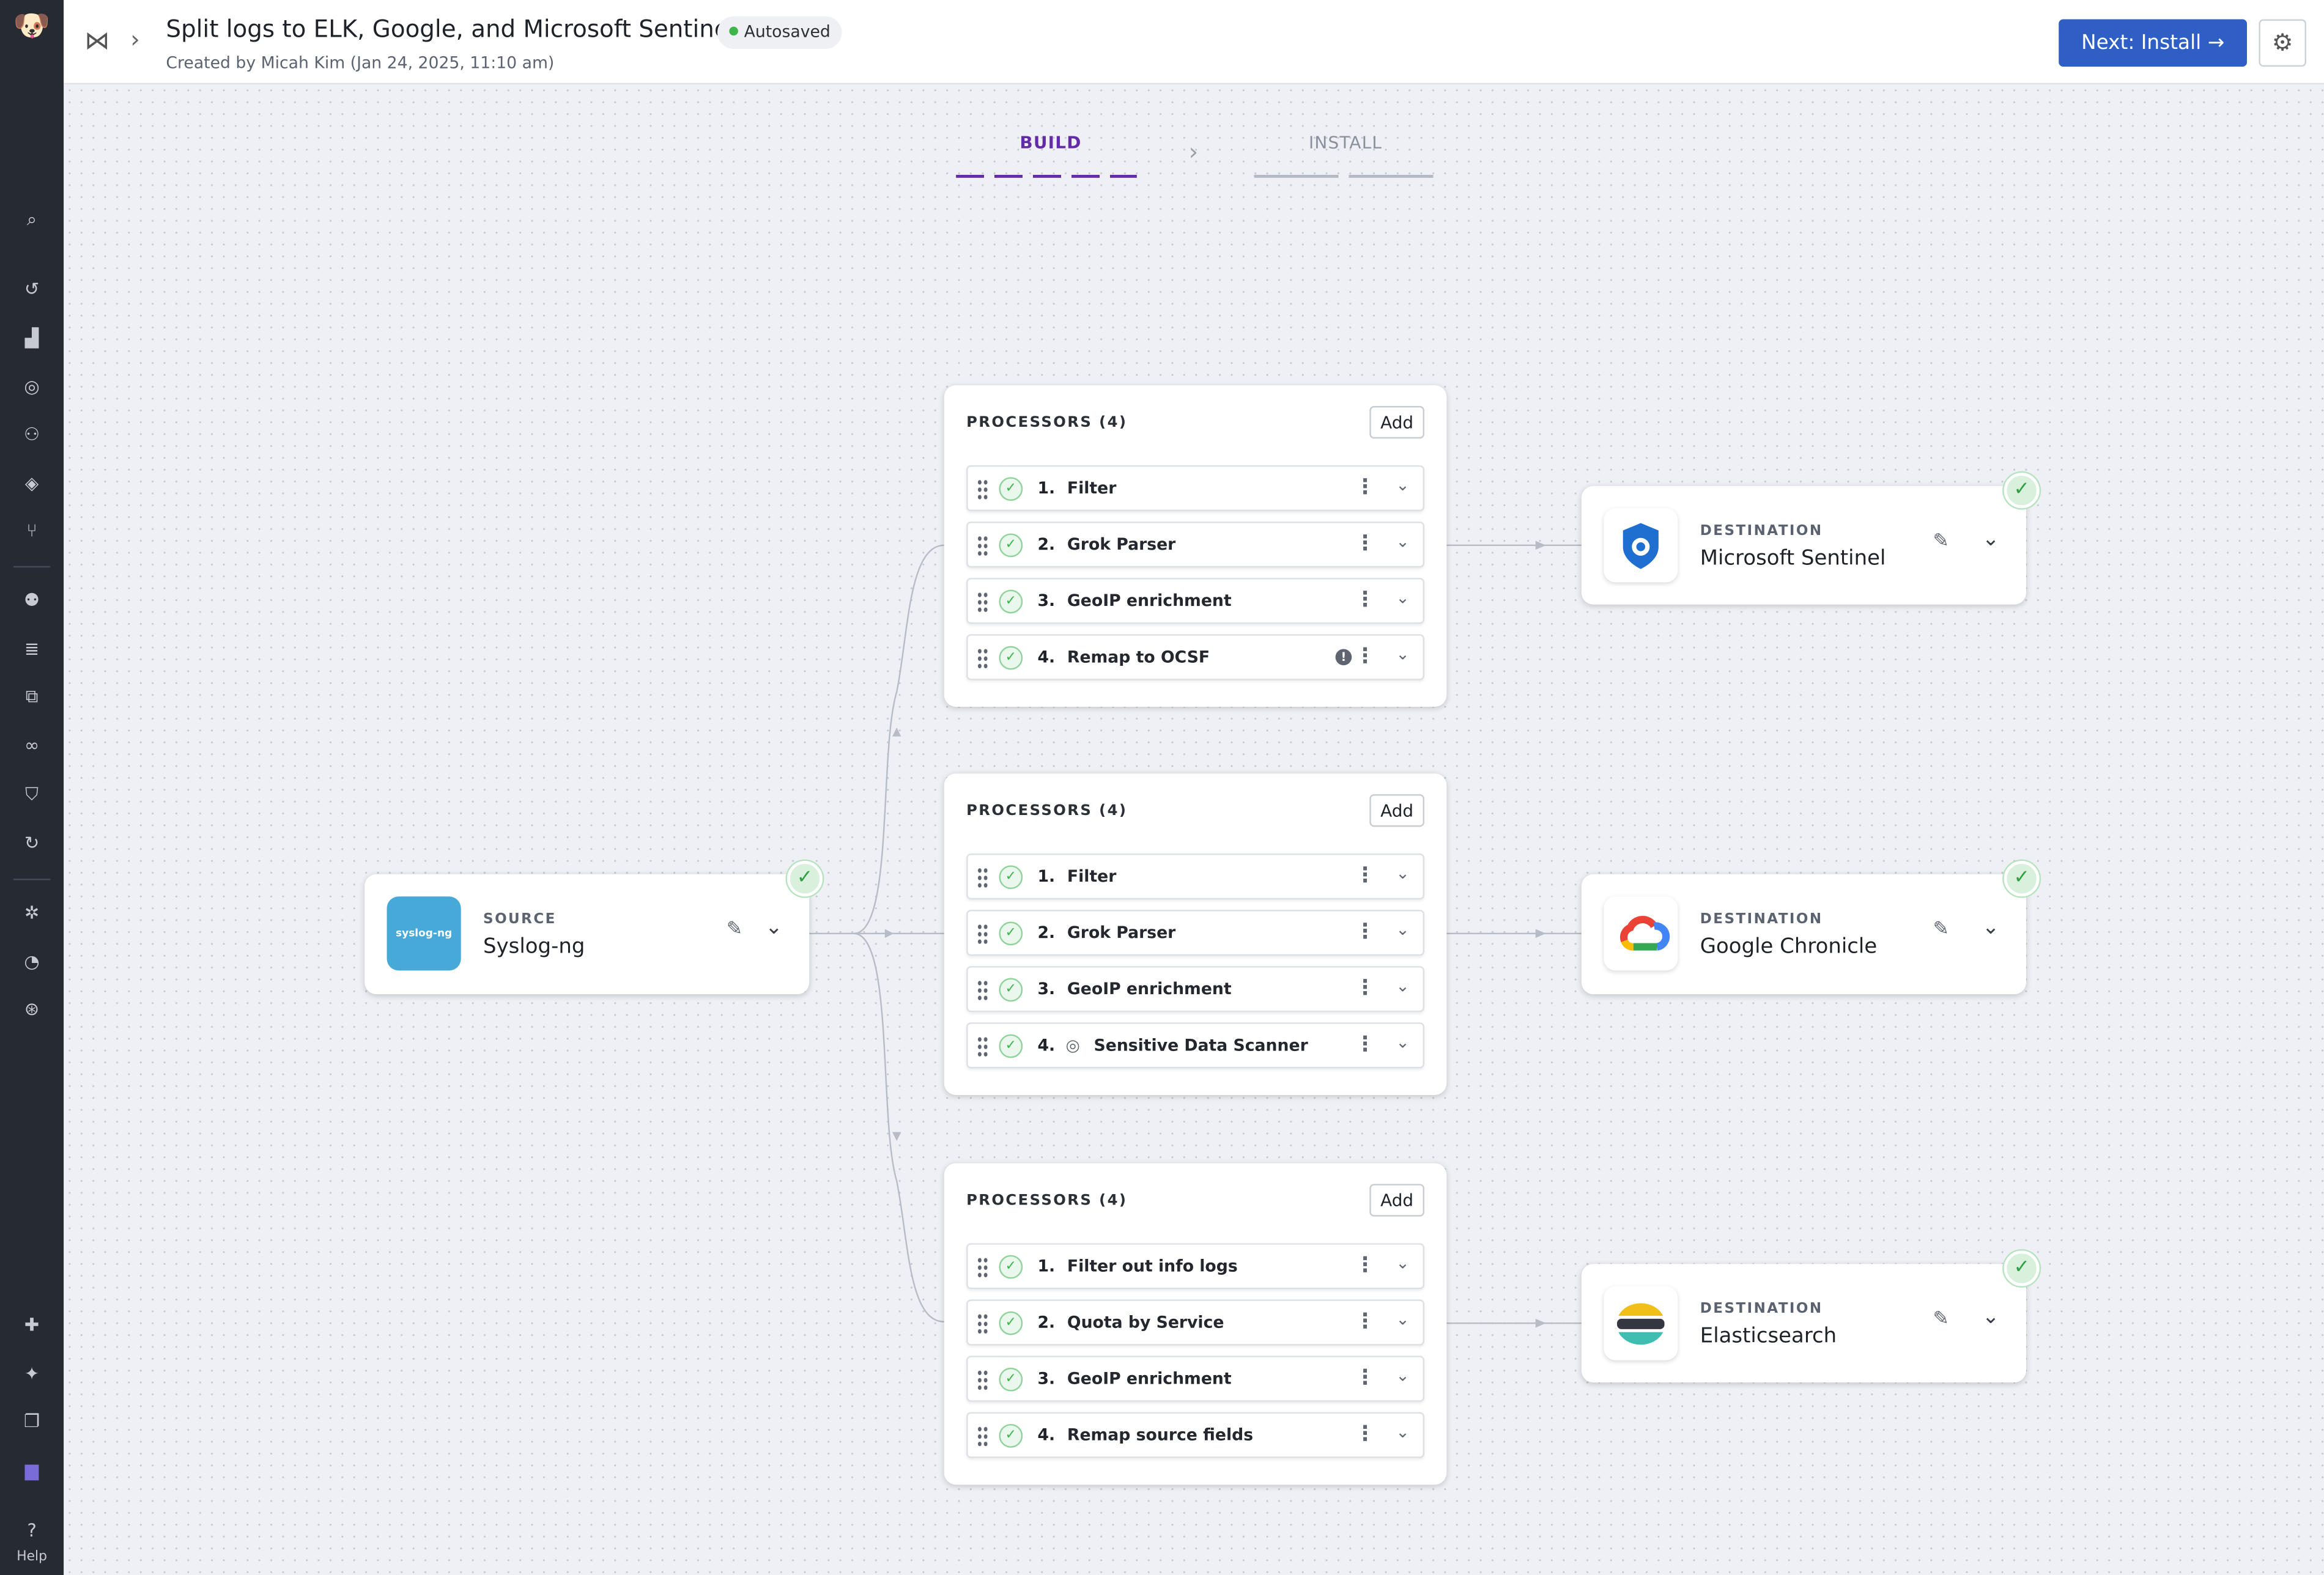 The image size is (2324, 1575). Describe the element at coordinates (1047, 811) in the screenshot. I see `processors-title: PROCESSORS (4)` at that location.